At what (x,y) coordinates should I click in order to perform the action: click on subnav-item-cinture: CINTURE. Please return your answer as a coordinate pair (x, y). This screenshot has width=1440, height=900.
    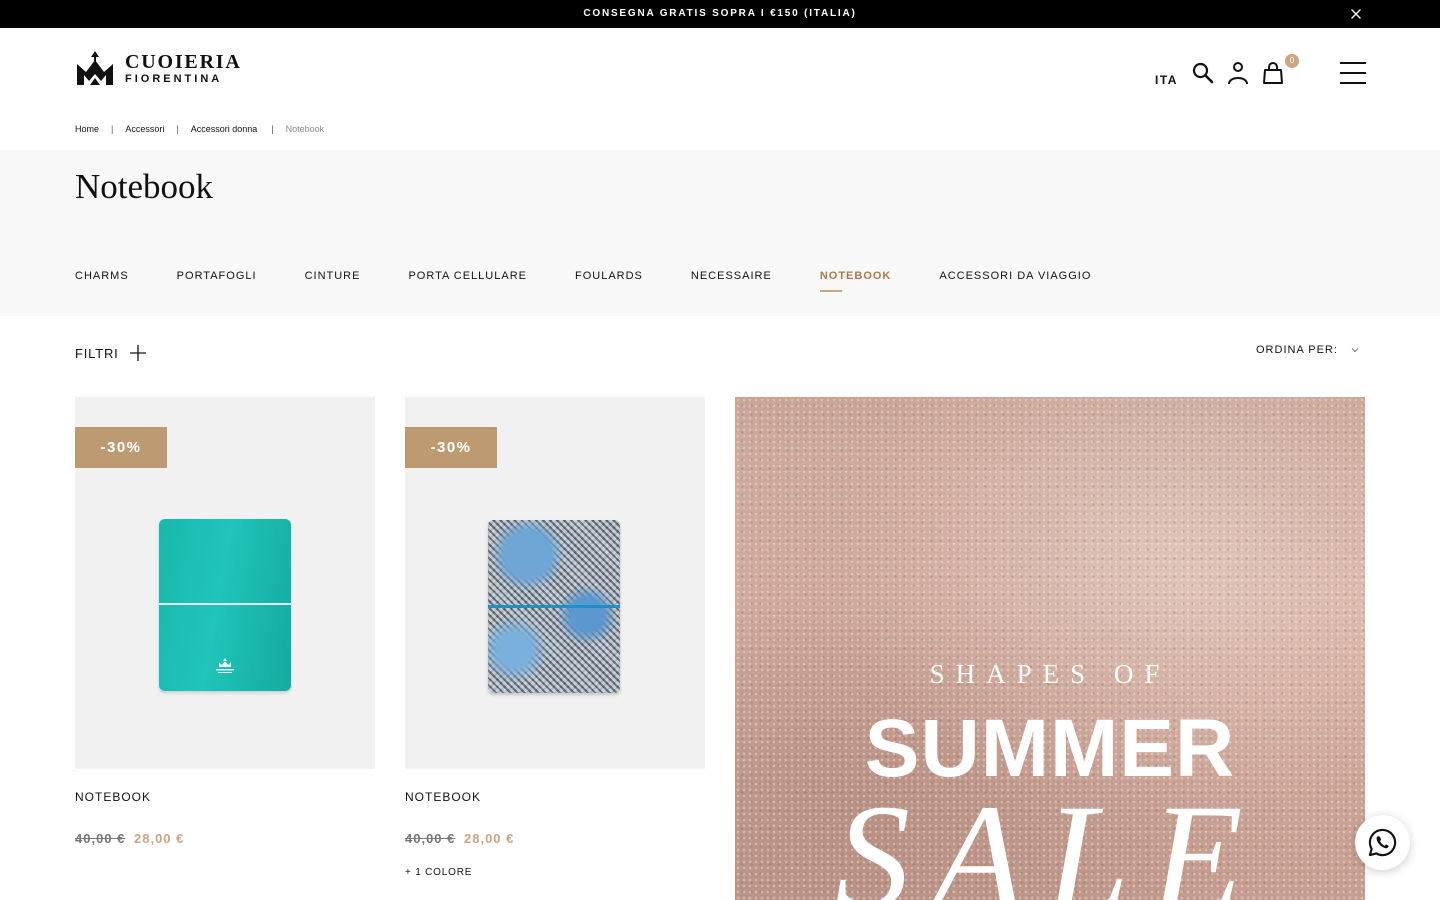
    Looking at the image, I should click on (333, 276).